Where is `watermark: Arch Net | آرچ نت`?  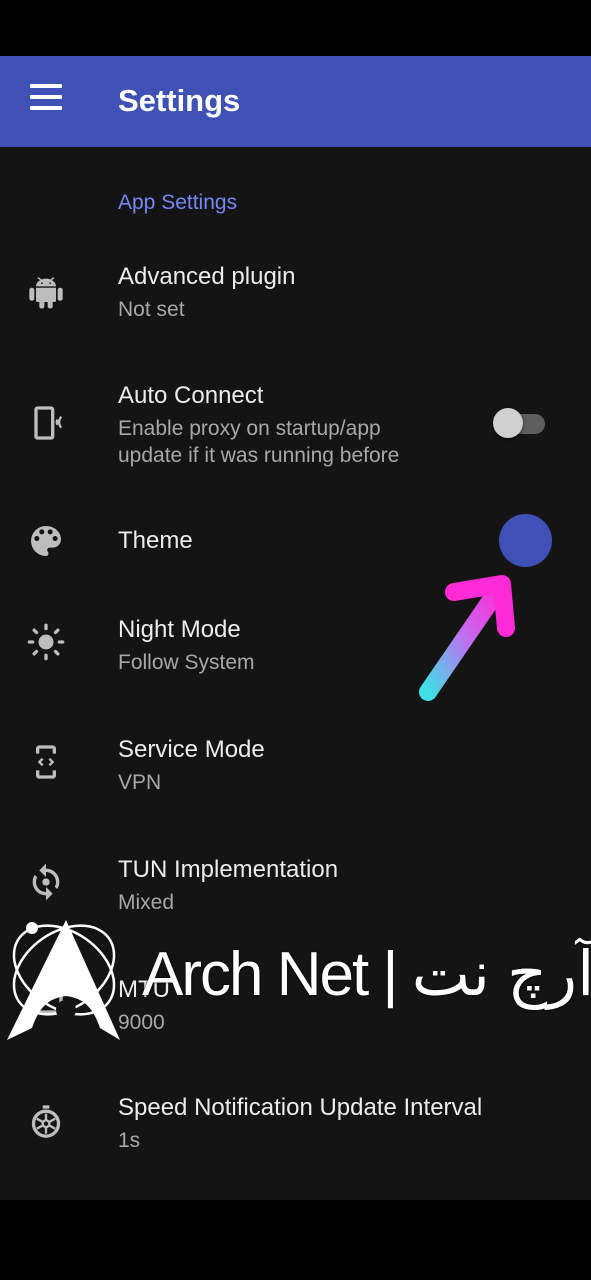
watermark: Arch Net | آرچ نت is located at coordinates (295, 975).